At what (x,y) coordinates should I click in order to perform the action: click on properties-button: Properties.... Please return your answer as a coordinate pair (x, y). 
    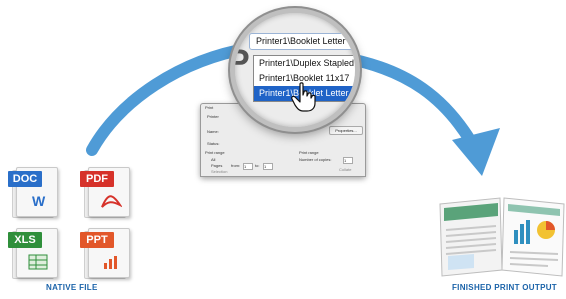
    Looking at the image, I should click on (346, 130).